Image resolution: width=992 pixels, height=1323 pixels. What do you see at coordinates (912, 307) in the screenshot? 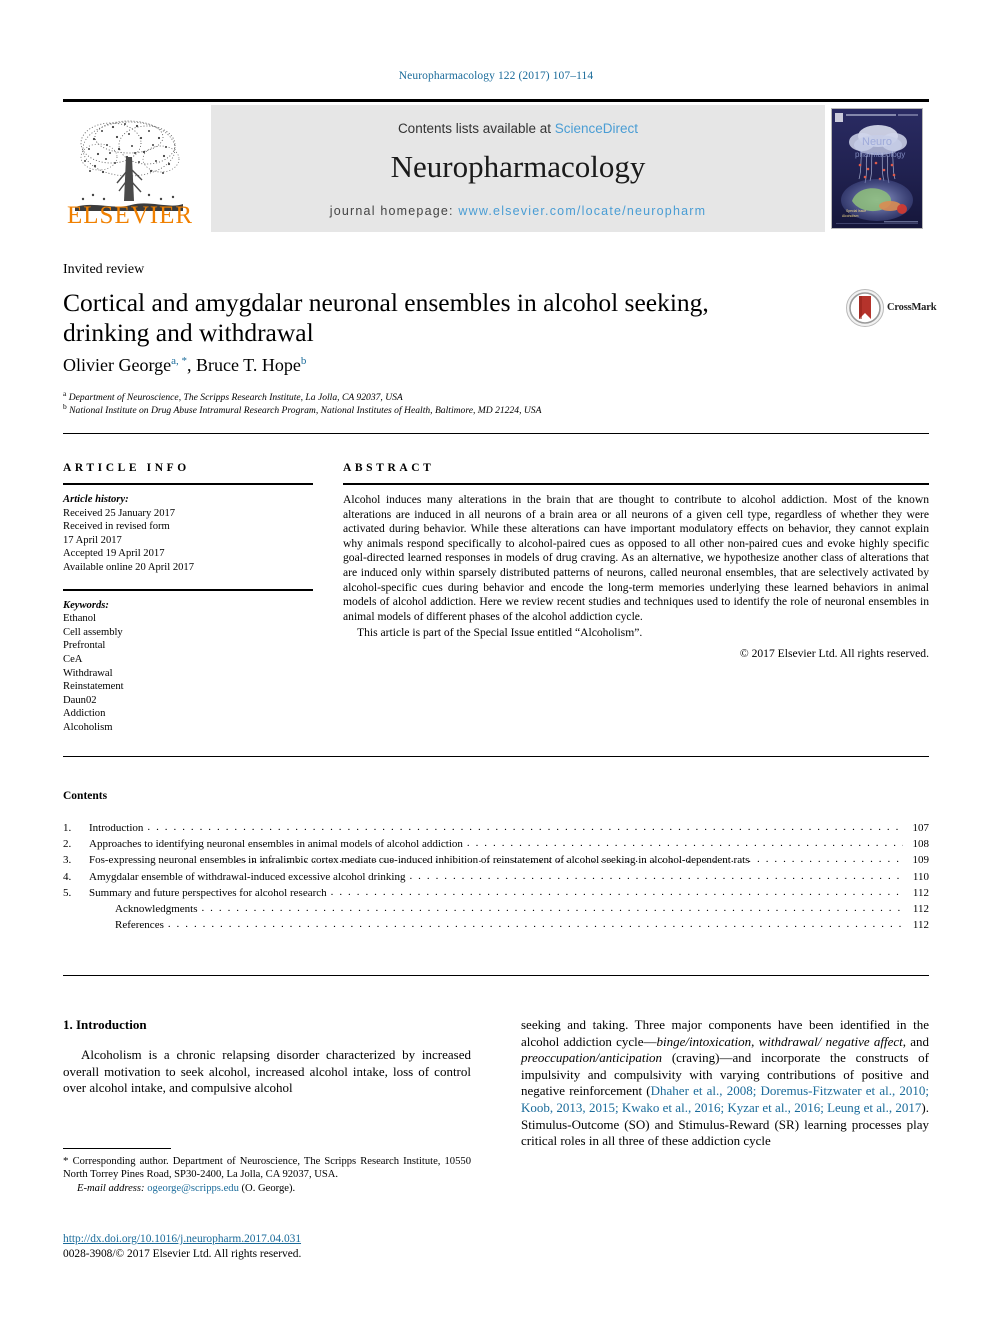
I see `crossmark-label: CrossMark` at bounding box center [912, 307].